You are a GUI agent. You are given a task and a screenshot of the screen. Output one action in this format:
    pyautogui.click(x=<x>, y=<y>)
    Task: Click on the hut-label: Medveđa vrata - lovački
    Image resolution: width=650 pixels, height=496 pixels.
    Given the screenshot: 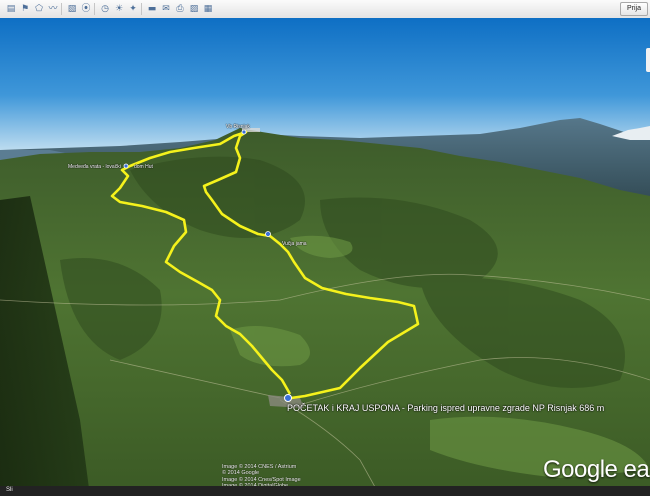 What is the action you would take?
    pyautogui.click(x=94, y=167)
    